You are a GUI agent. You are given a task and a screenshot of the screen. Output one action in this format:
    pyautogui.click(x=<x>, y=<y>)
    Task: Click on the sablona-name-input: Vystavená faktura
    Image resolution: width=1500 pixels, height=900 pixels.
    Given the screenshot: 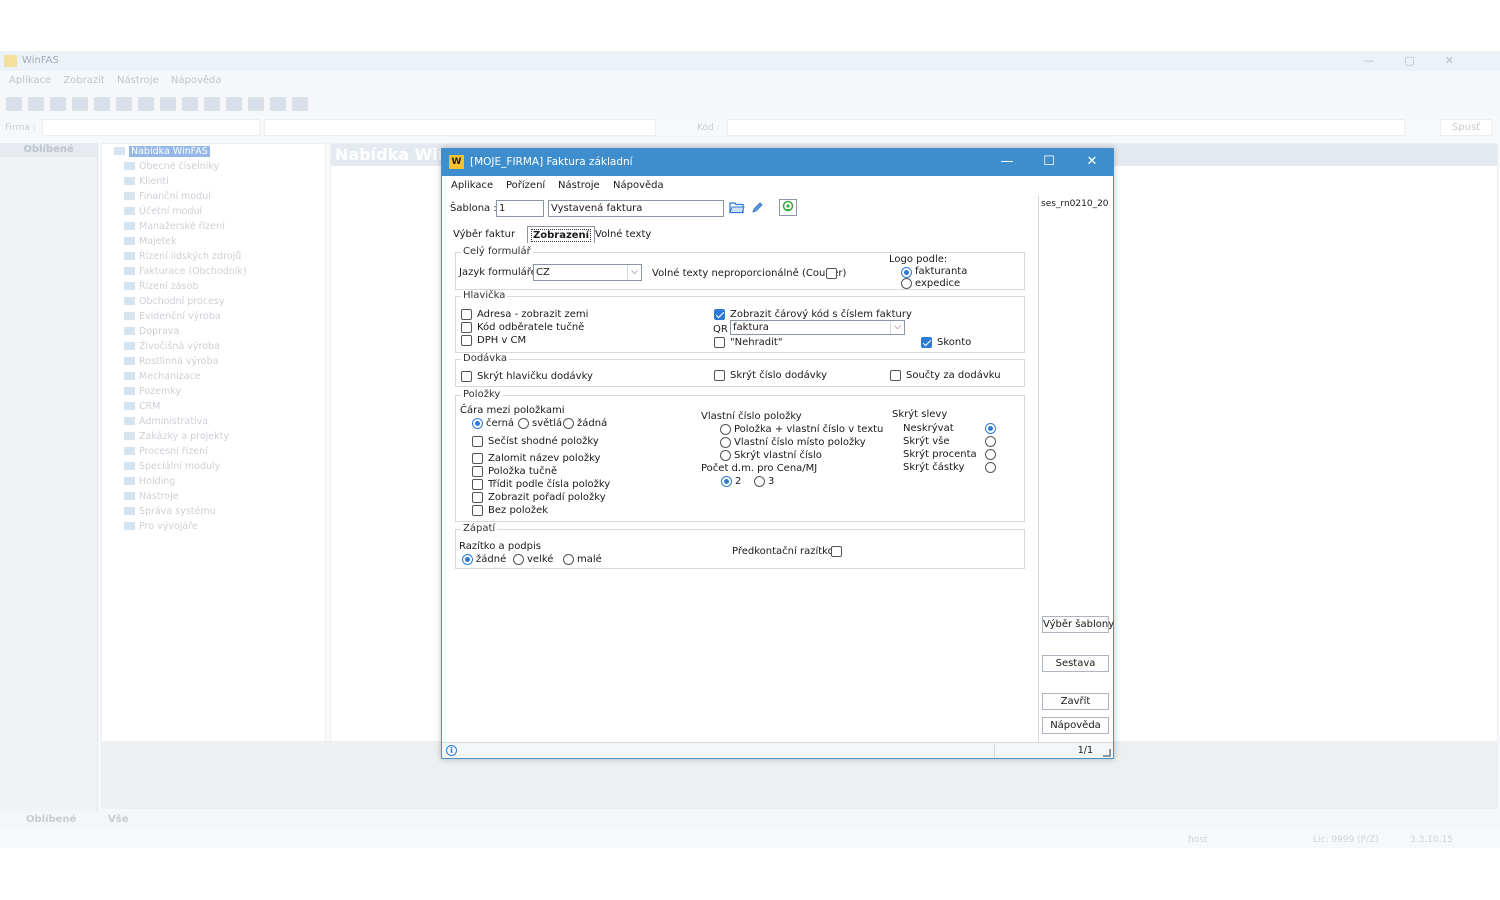 What is the action you would take?
    pyautogui.click(x=636, y=208)
    